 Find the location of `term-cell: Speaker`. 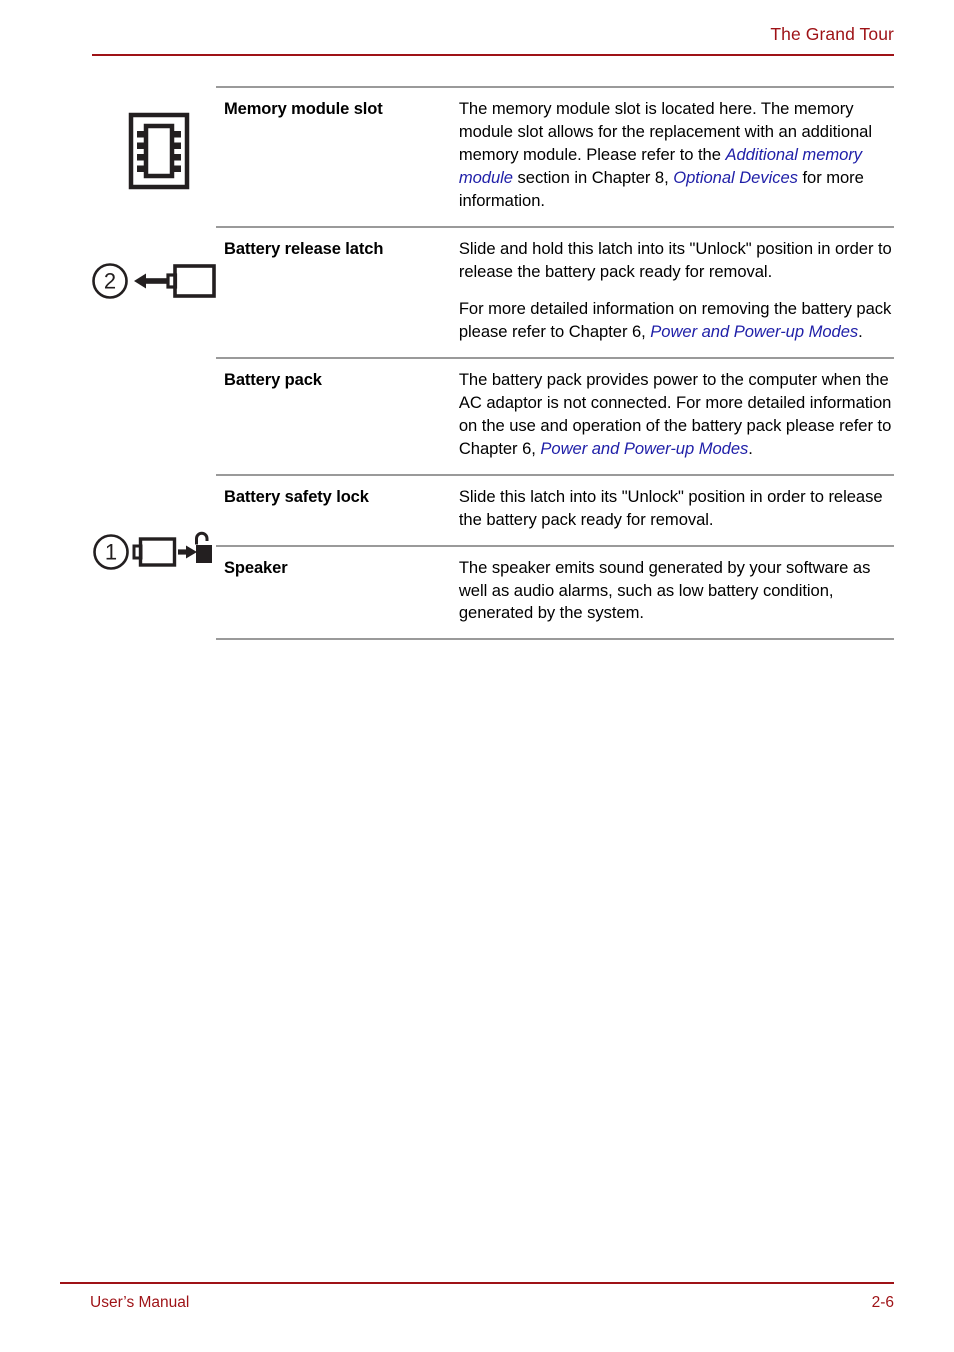

term-cell: Speaker is located at coordinates (337, 592).